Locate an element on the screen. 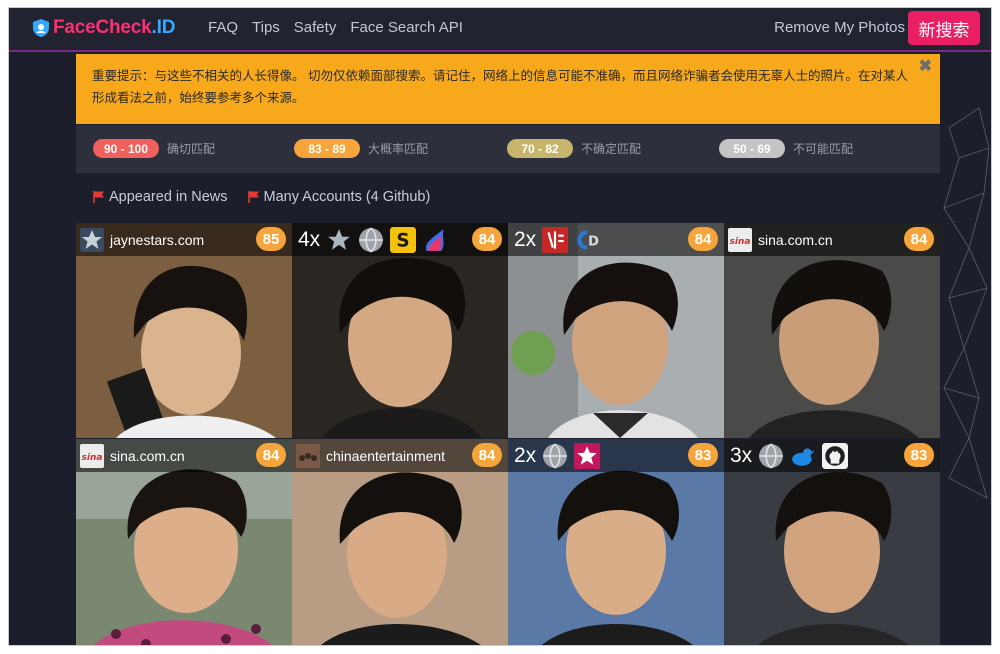 The height and width of the screenshot is (654, 1000). bird-icon is located at coordinates (803, 456).